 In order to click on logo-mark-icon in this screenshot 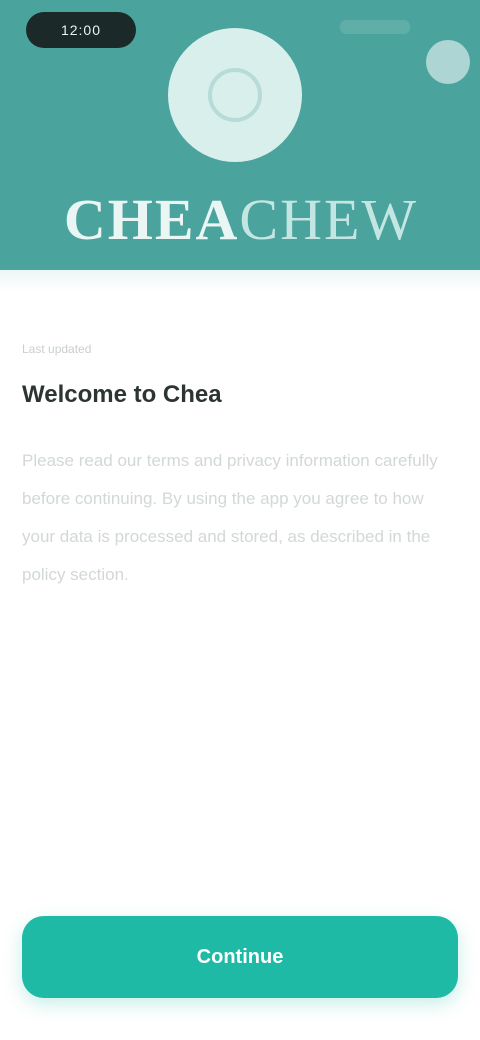, I will do `click(235, 95)`.